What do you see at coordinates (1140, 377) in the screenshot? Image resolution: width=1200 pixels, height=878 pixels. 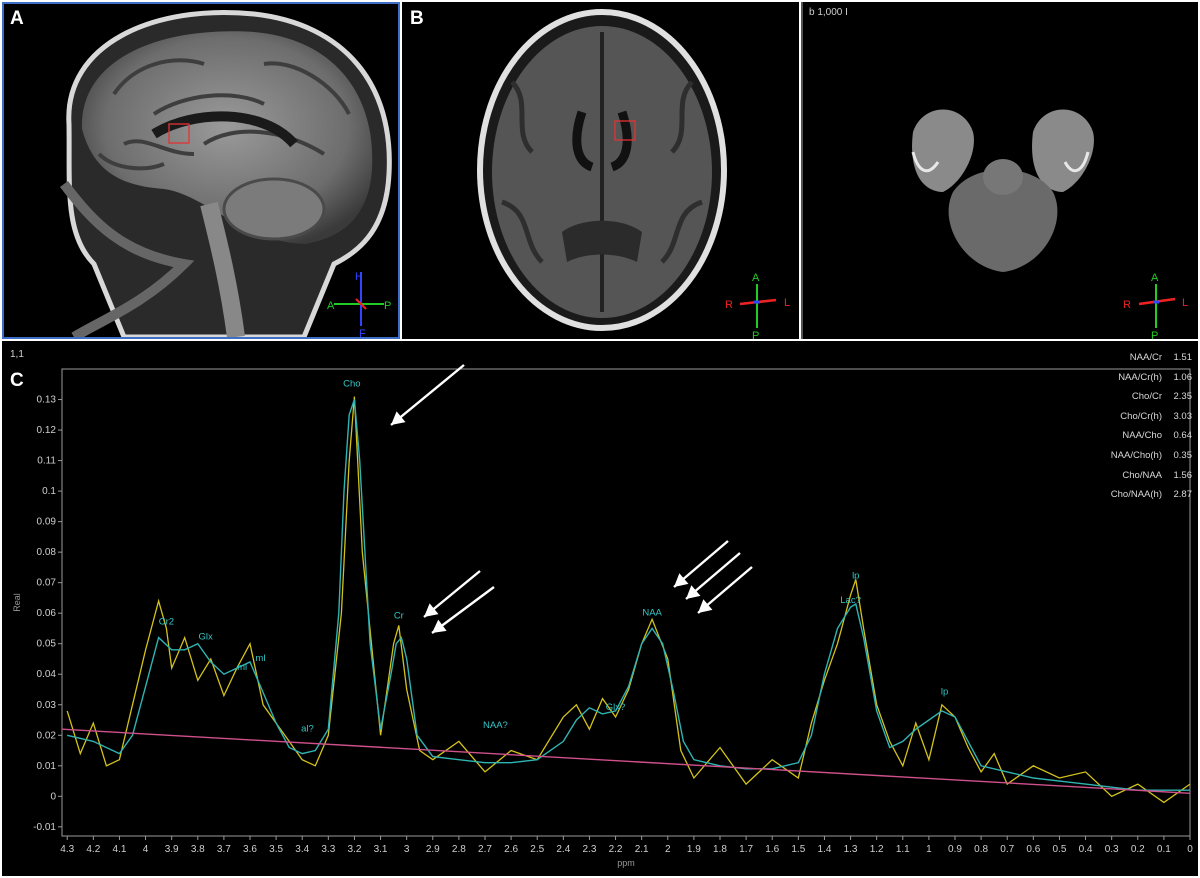 I see `ratio-name: NAA/Cr(h)` at bounding box center [1140, 377].